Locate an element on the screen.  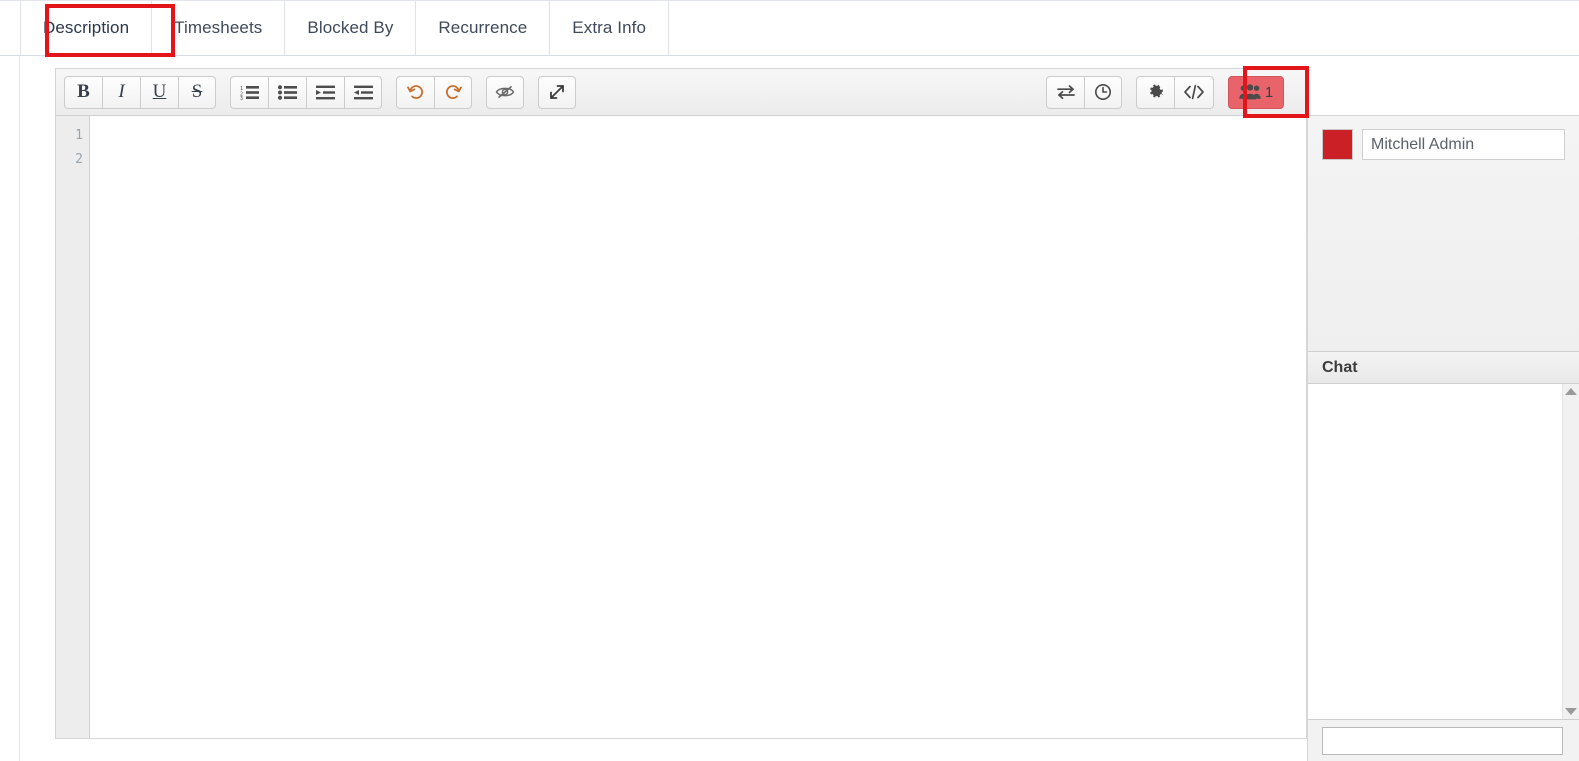
tab-description: Description is located at coordinates (86, 27).